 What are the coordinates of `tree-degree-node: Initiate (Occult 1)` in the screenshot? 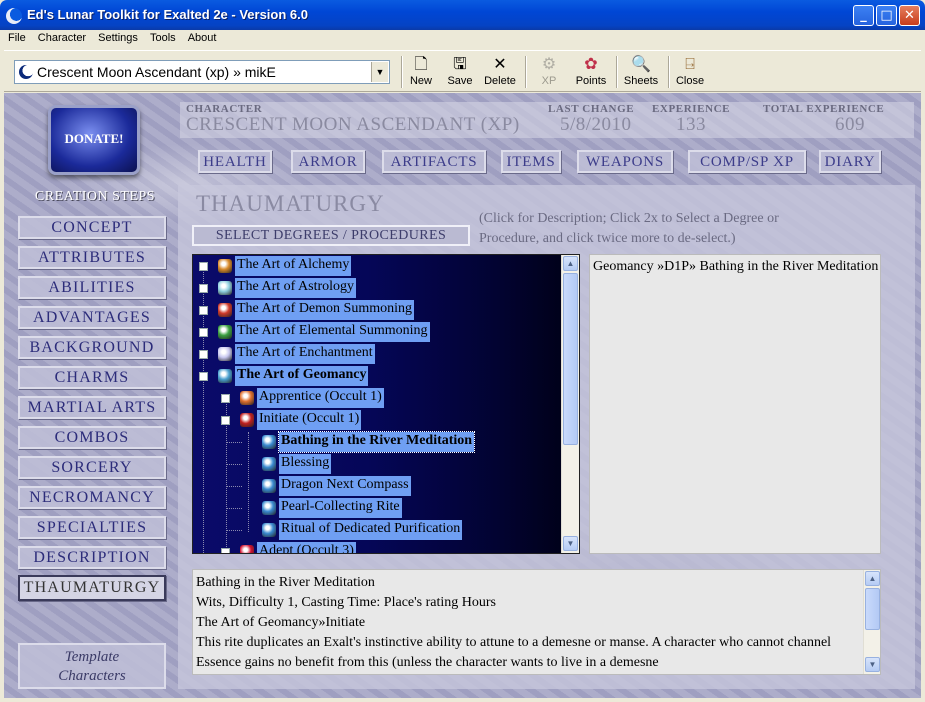 It's located at (376, 420).